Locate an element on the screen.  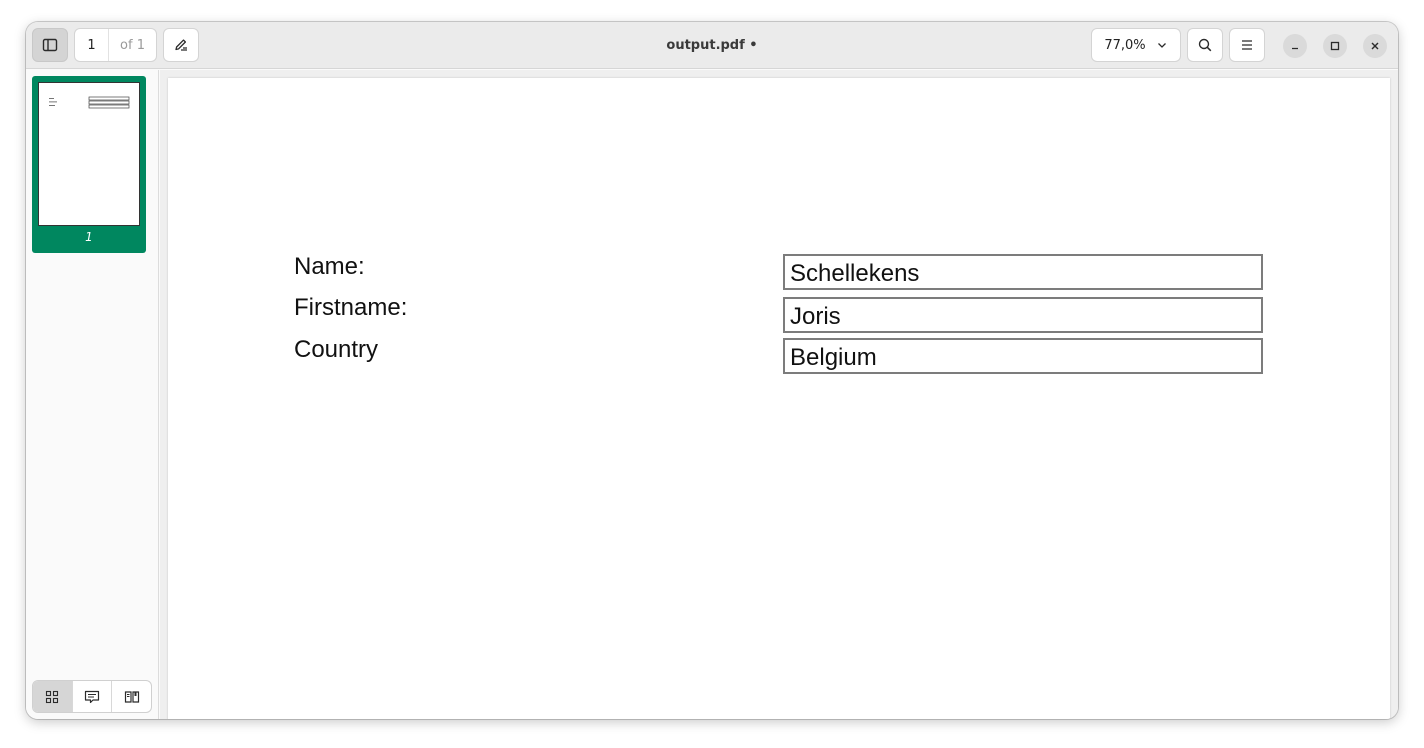
annotations-view-button is located at coordinates (93, 696).